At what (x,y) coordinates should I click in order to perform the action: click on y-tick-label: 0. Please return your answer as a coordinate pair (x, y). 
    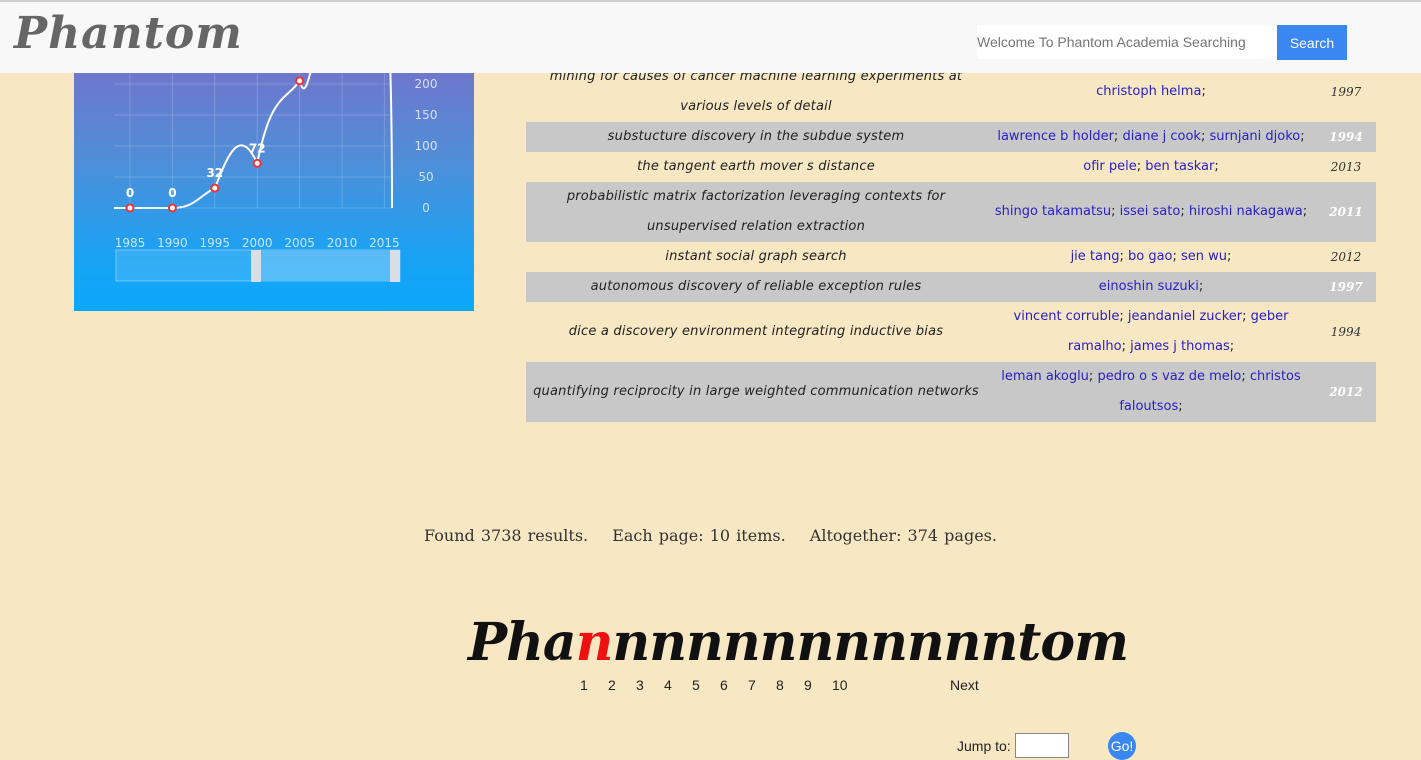
    Looking at the image, I should click on (426, 208).